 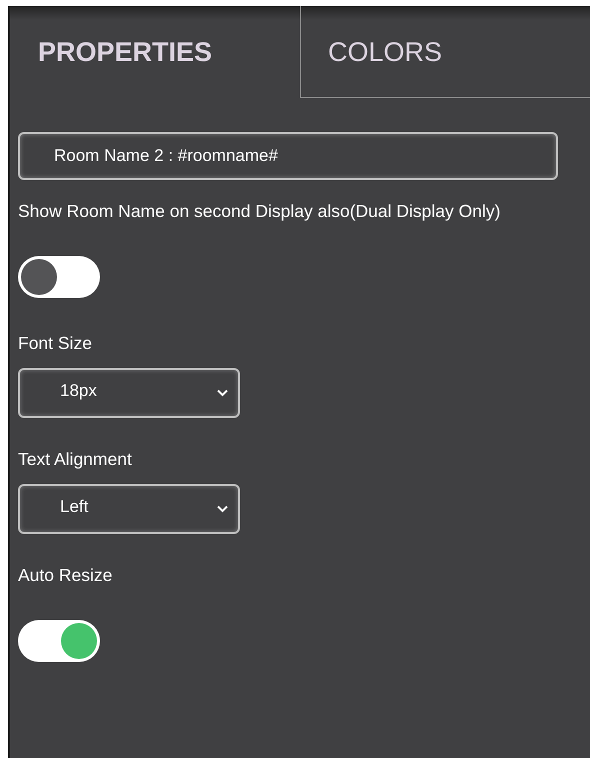 What do you see at coordinates (155, 52) in the screenshot?
I see `tab: PROPERTIES` at bounding box center [155, 52].